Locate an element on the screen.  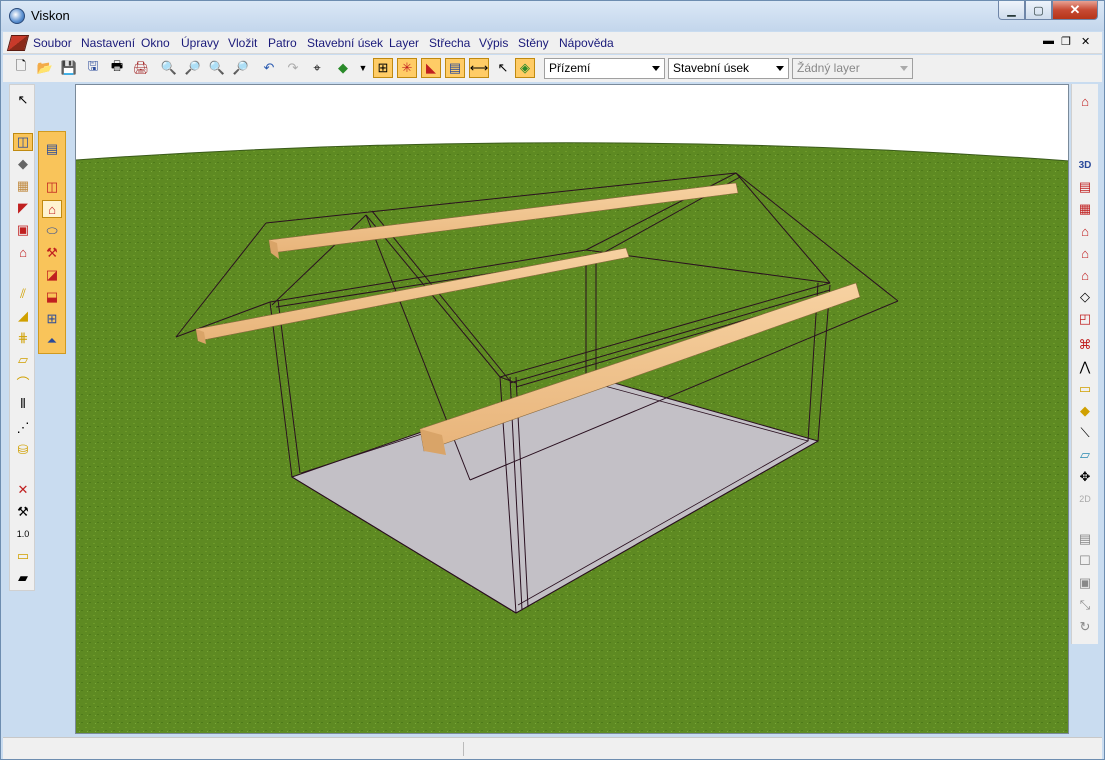
arc-icon: ⌒ is located at coordinates (23, 382).